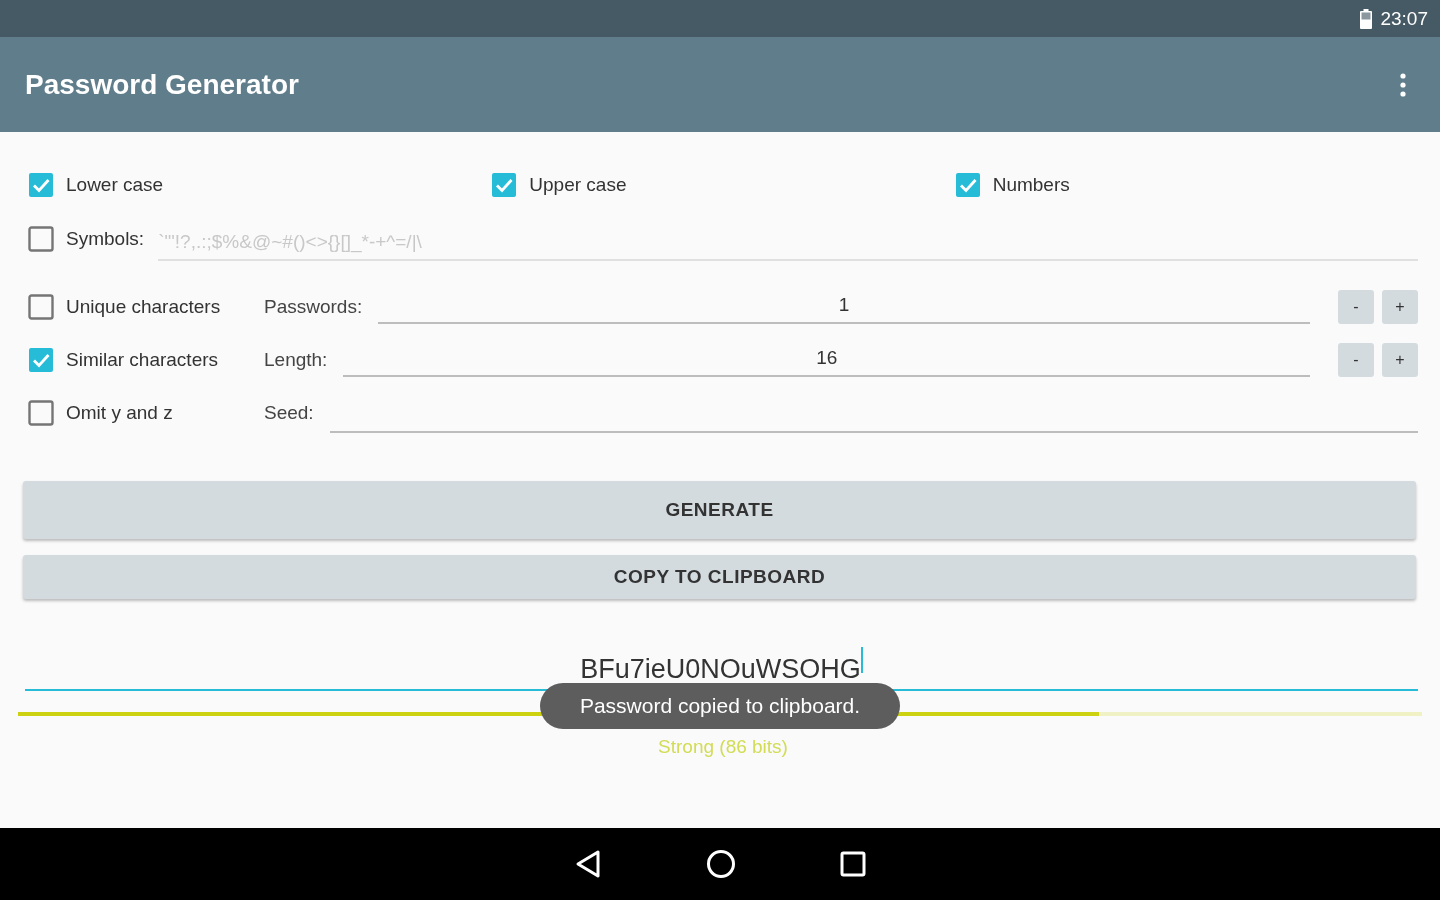 This screenshot has height=900, width=1440. What do you see at coordinates (788, 244) in the screenshot?
I see `symbols-field: `"'!?,.:;$%&@~#()<>{}[]_*-+^=/|\` at bounding box center [788, 244].